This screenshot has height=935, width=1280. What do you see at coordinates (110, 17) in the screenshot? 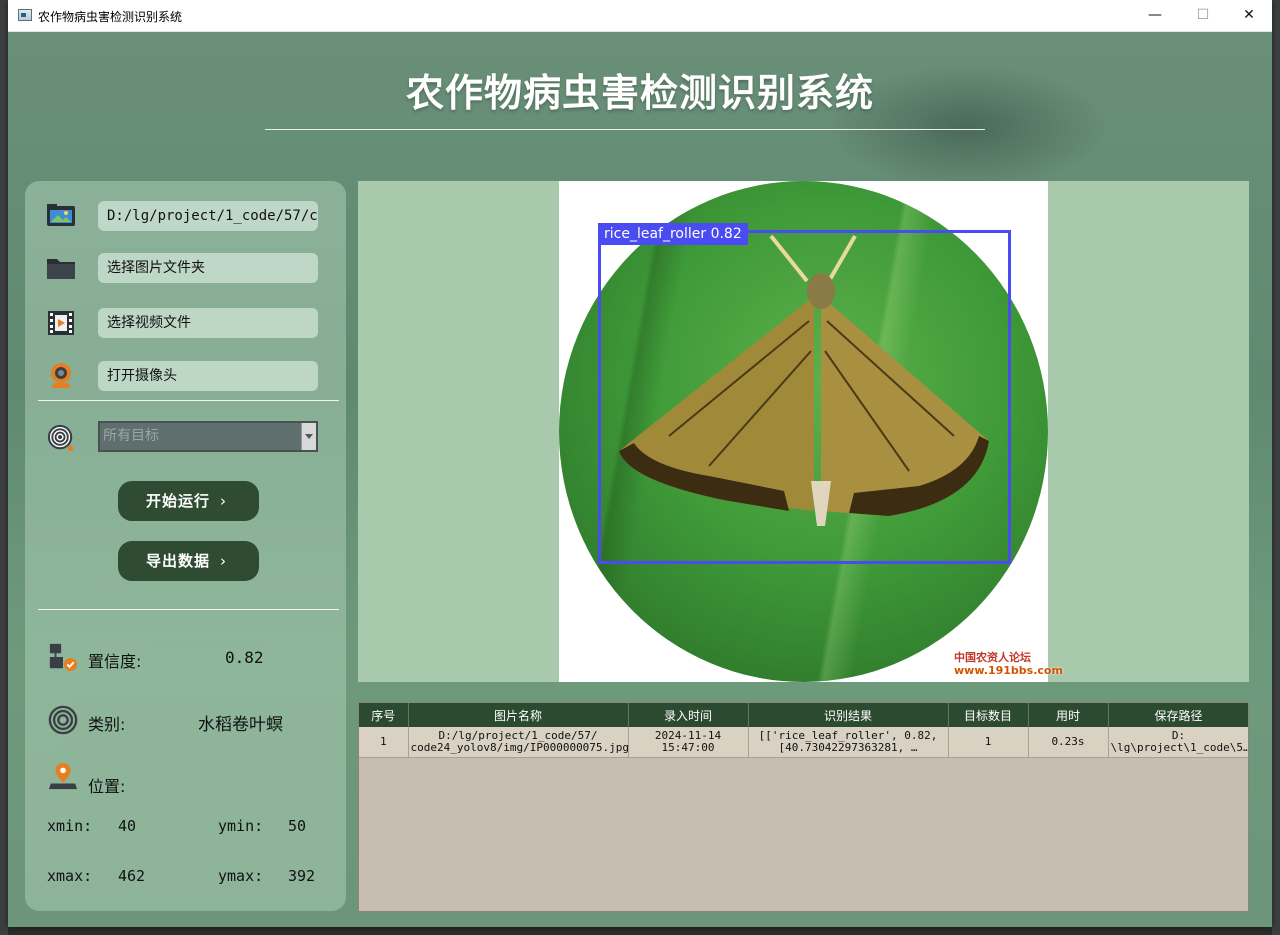
I see `window-title: 农作物病虫害检测识别系统` at bounding box center [110, 17].